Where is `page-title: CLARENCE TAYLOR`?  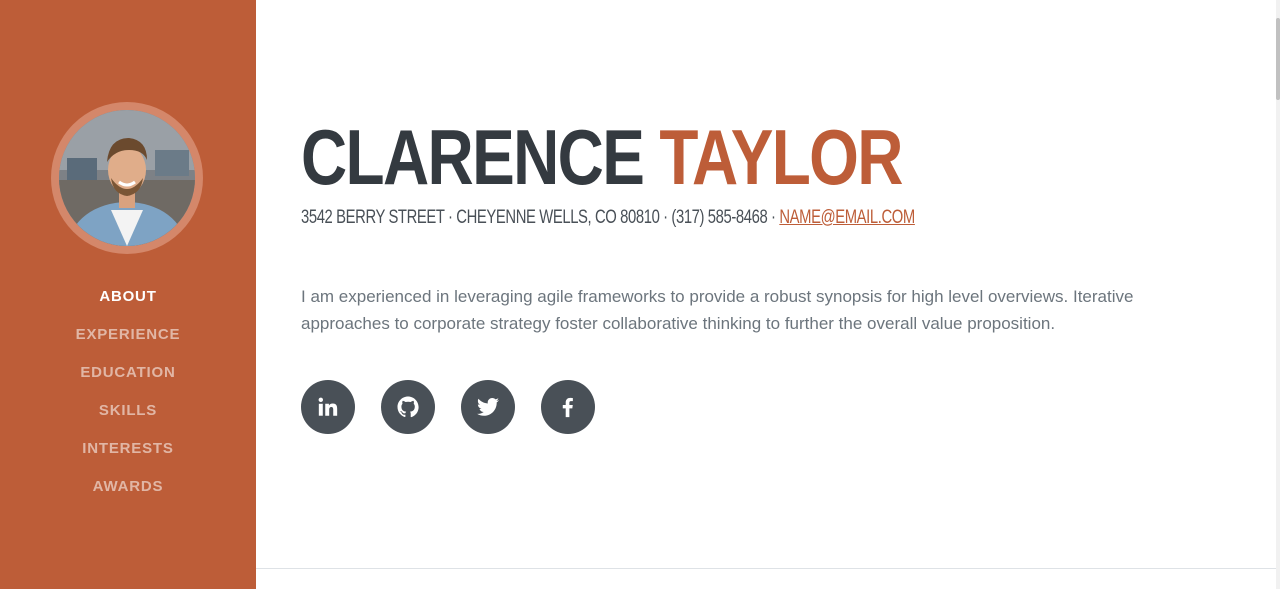
page-title: CLARENCE TAYLOR is located at coordinates (602, 157).